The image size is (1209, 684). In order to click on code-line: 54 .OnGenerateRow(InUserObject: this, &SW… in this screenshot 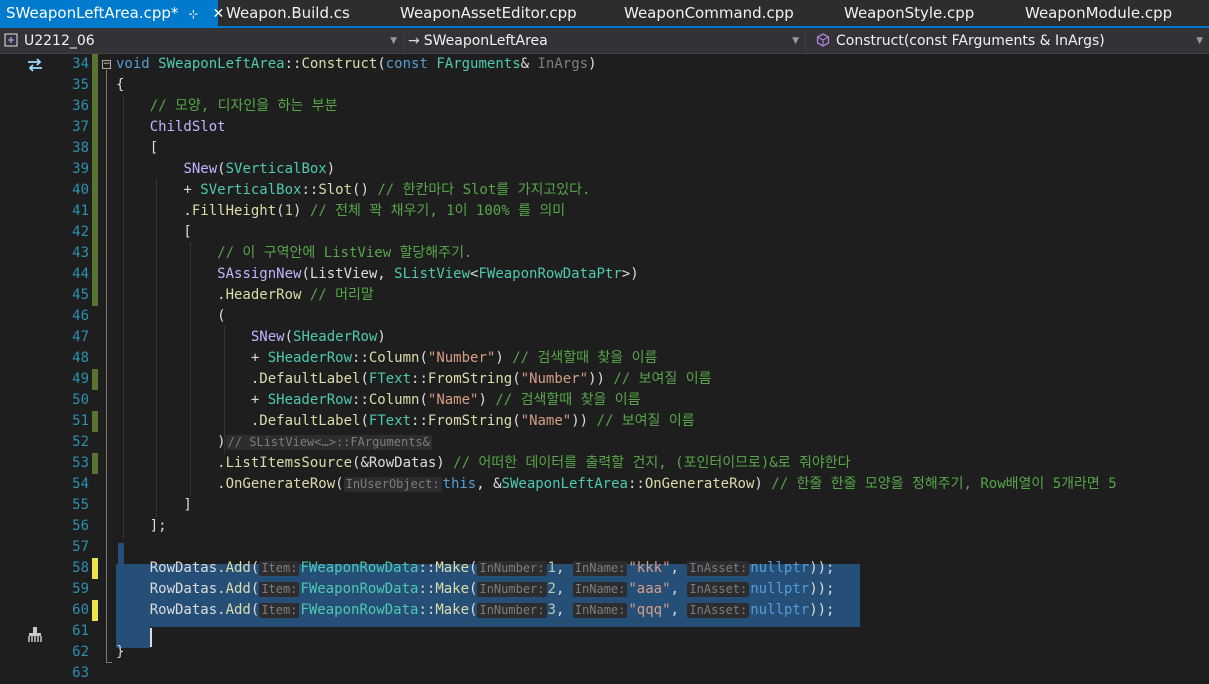, I will do `click(604, 484)`.